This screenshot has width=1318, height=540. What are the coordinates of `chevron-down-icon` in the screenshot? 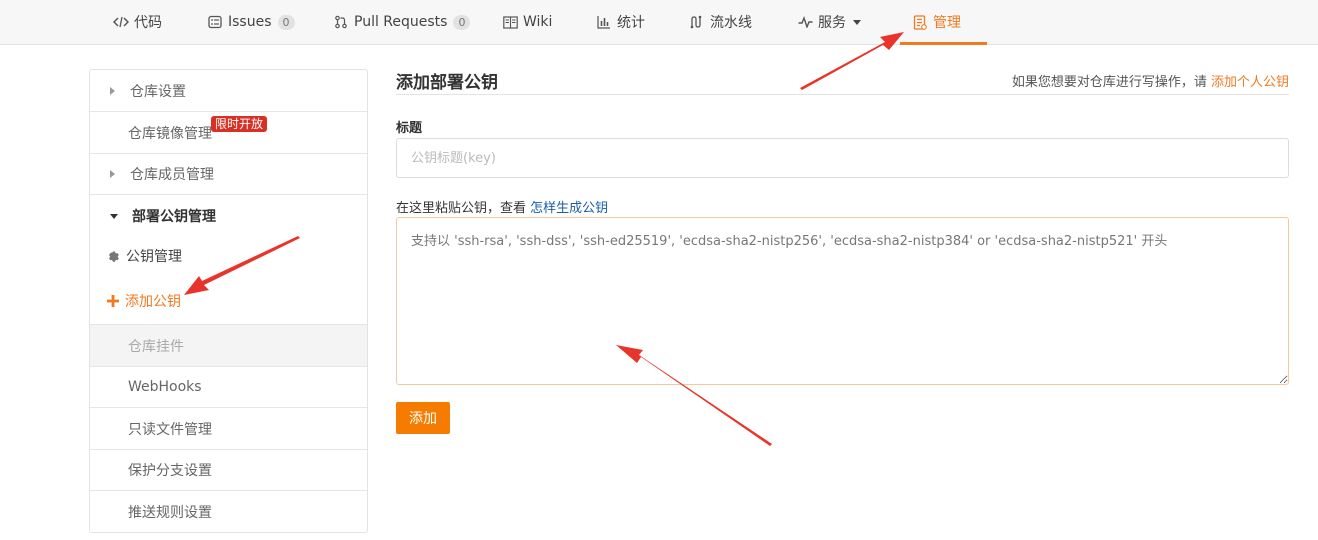 It's located at (857, 22).